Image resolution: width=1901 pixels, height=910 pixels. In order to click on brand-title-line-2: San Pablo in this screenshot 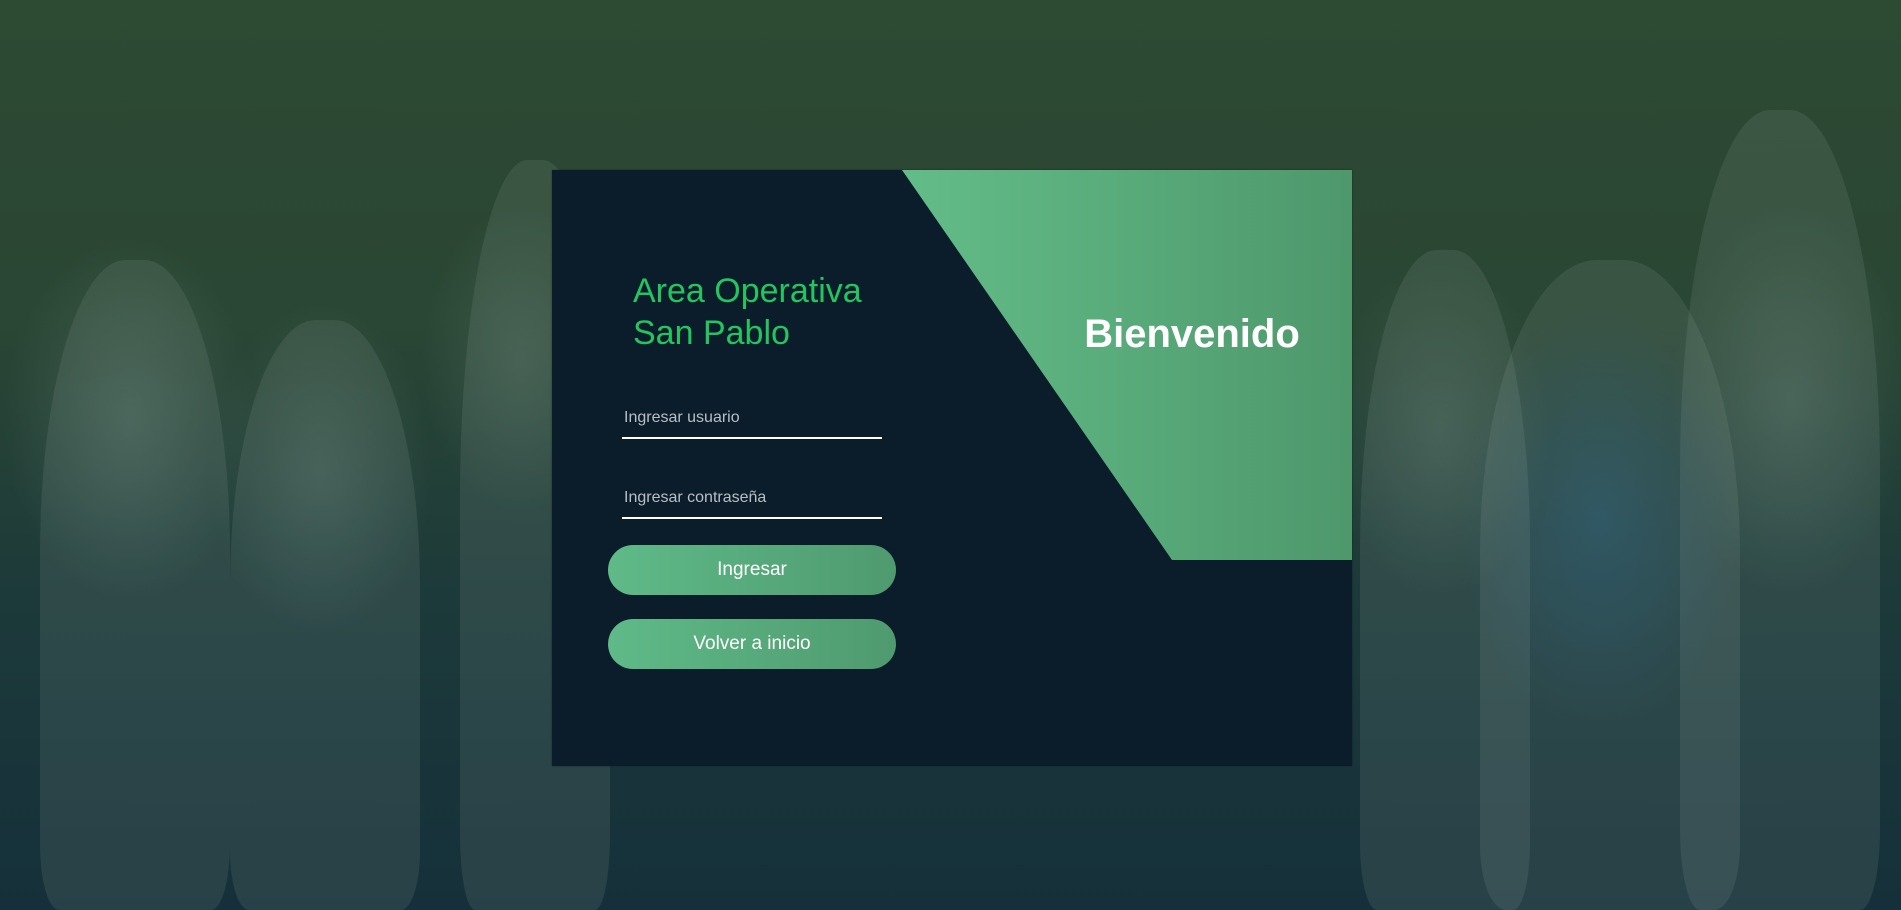, I will do `click(711, 333)`.